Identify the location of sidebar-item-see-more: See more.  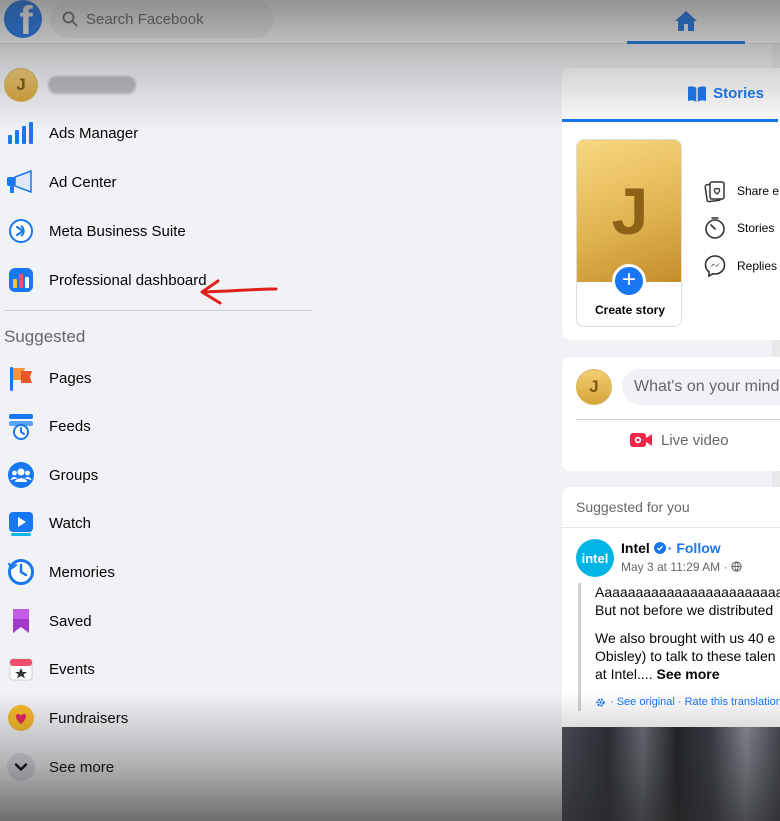
(59, 767).